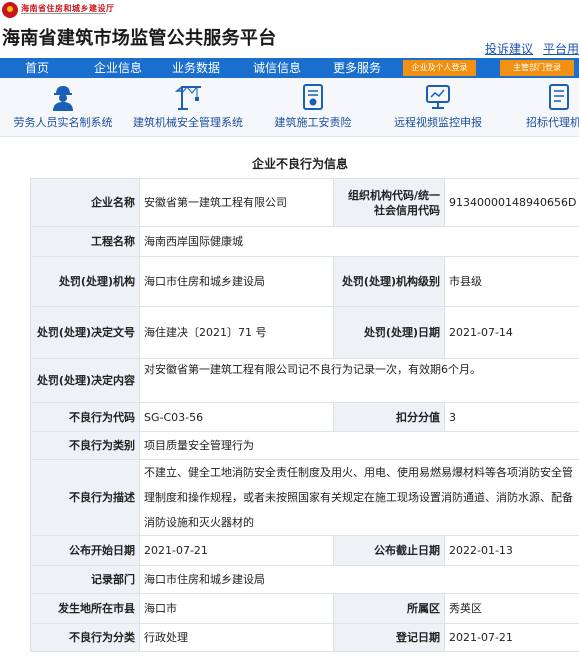  I want to click on table-row: 公布开始日期 2021-07-21 公布截止日期 2022-01-13, so click(304, 550).